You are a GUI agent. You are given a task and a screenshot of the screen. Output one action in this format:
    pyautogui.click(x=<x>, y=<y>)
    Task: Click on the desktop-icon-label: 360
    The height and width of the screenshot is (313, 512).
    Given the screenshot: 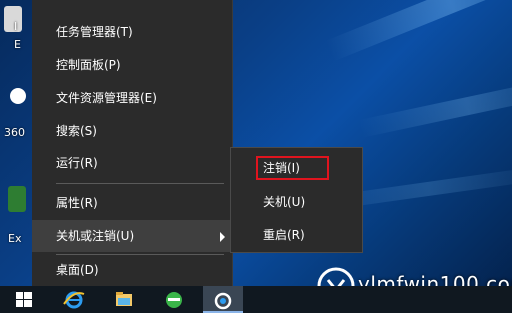 What is the action you would take?
    pyautogui.click(x=14, y=132)
    